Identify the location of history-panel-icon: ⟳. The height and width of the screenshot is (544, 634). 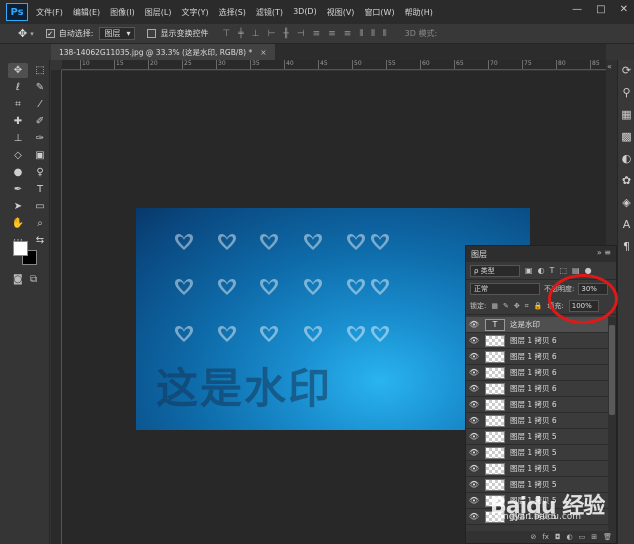
(626, 71).